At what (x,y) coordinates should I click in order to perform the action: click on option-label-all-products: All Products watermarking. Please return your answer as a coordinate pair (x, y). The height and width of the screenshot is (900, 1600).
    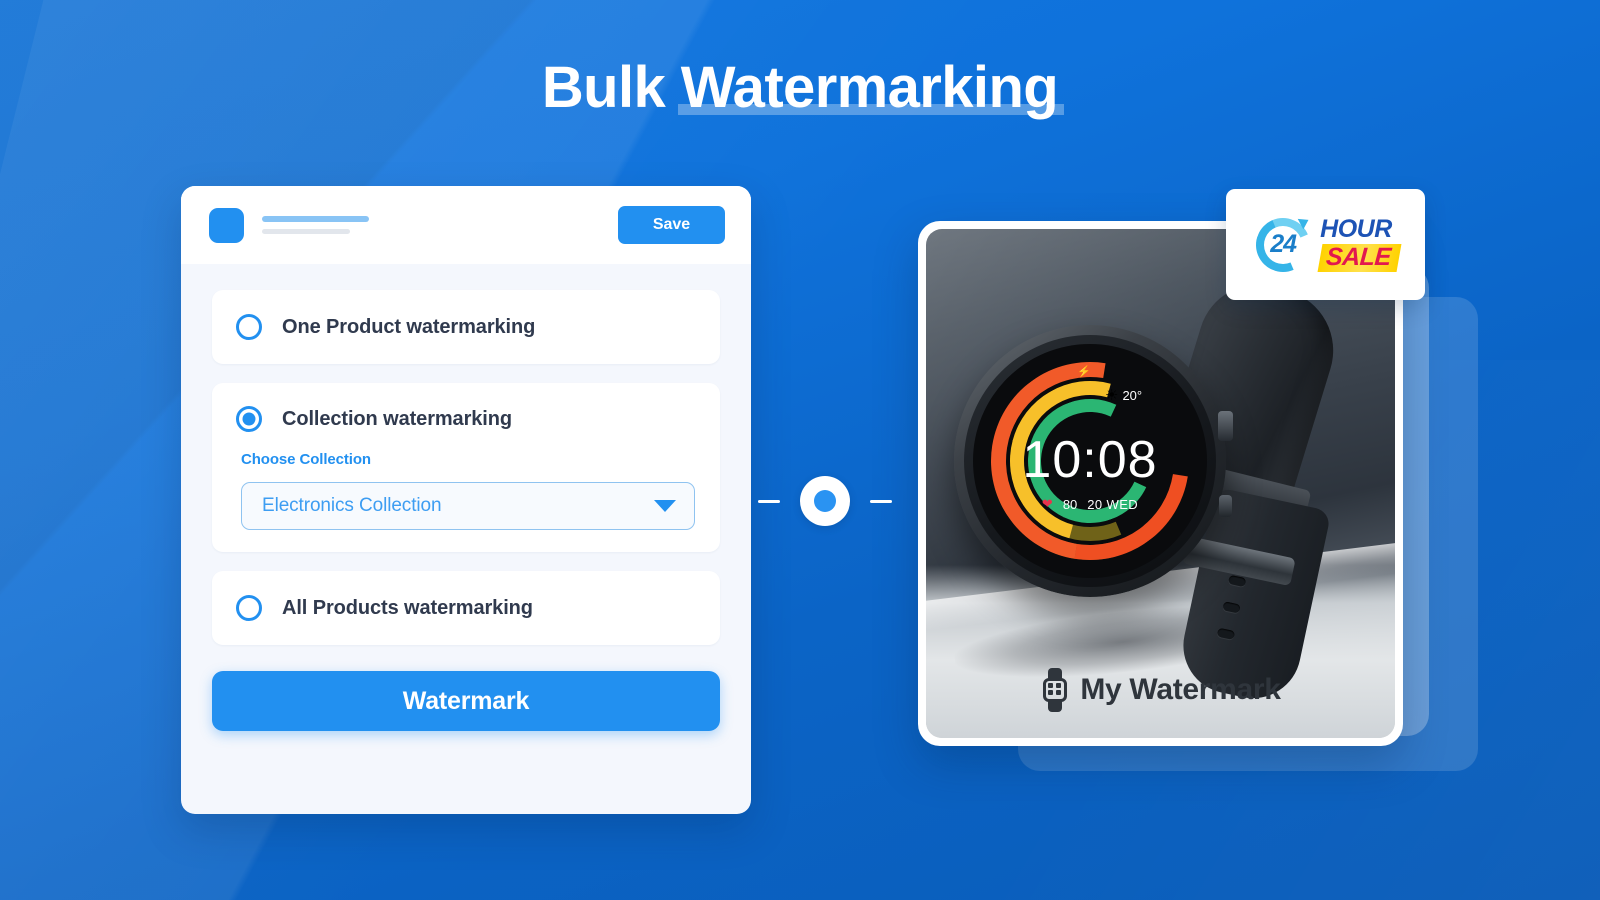
    Looking at the image, I should click on (407, 607).